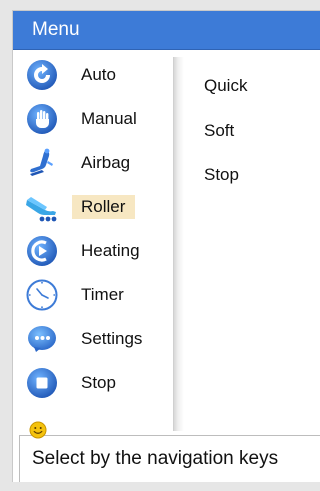 The height and width of the screenshot is (491, 320). What do you see at coordinates (42, 119) in the screenshot?
I see `hand-icon` at bounding box center [42, 119].